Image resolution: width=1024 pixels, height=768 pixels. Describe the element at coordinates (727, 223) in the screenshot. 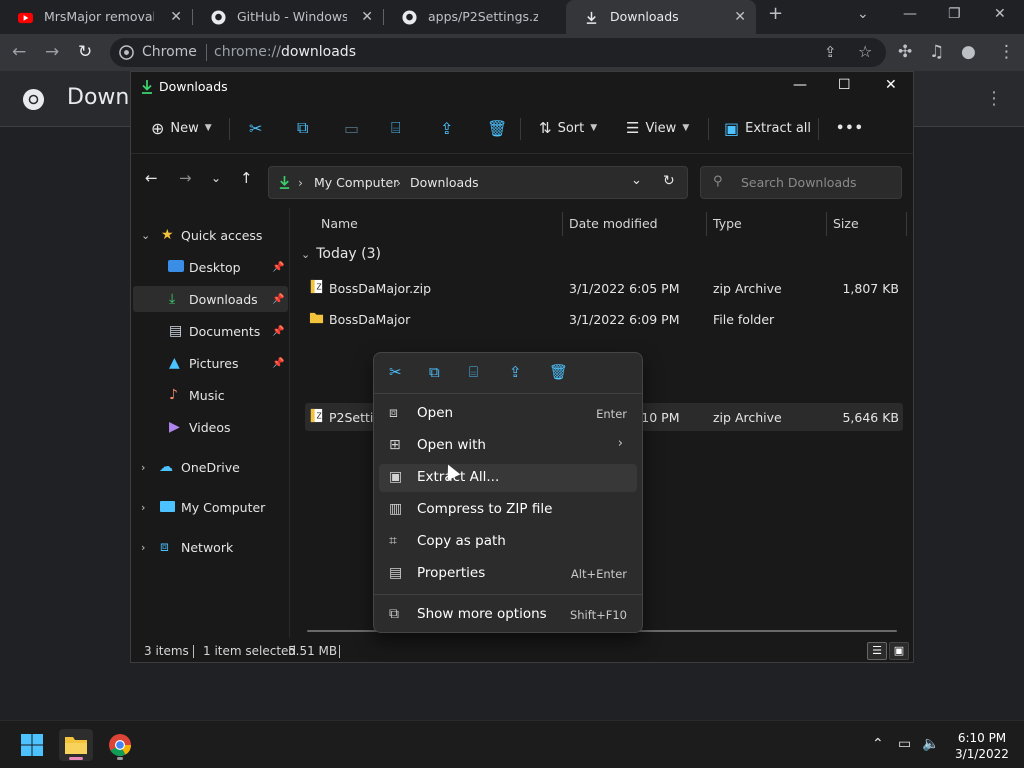

I see `column-header-type: Type` at that location.